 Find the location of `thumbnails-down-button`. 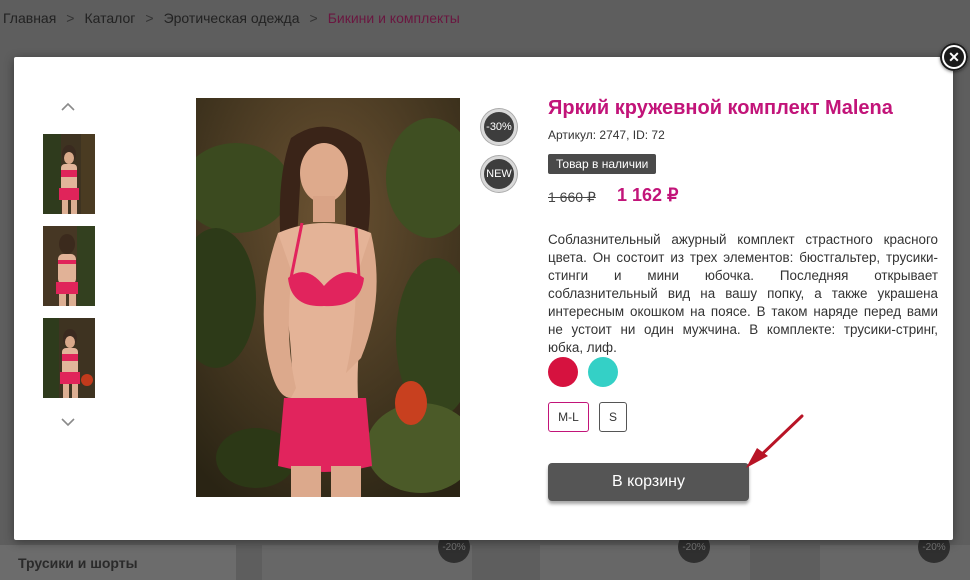

thumbnails-down-button is located at coordinates (68, 422).